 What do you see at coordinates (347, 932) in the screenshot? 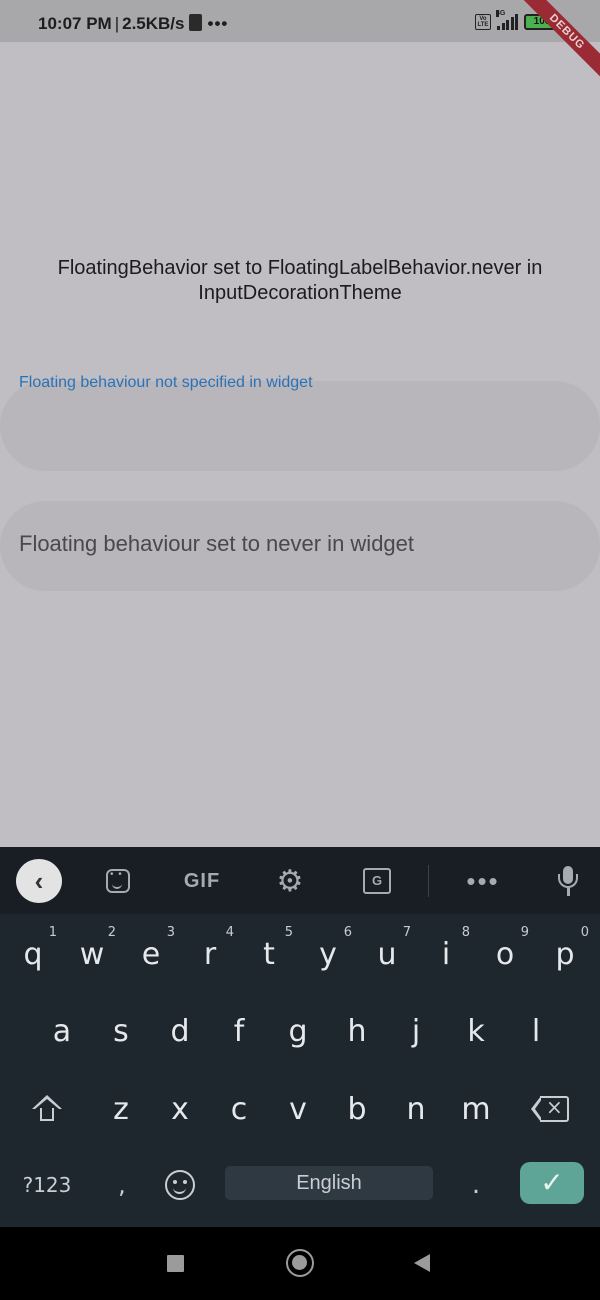
I see `key-y-hint: 6` at bounding box center [347, 932].